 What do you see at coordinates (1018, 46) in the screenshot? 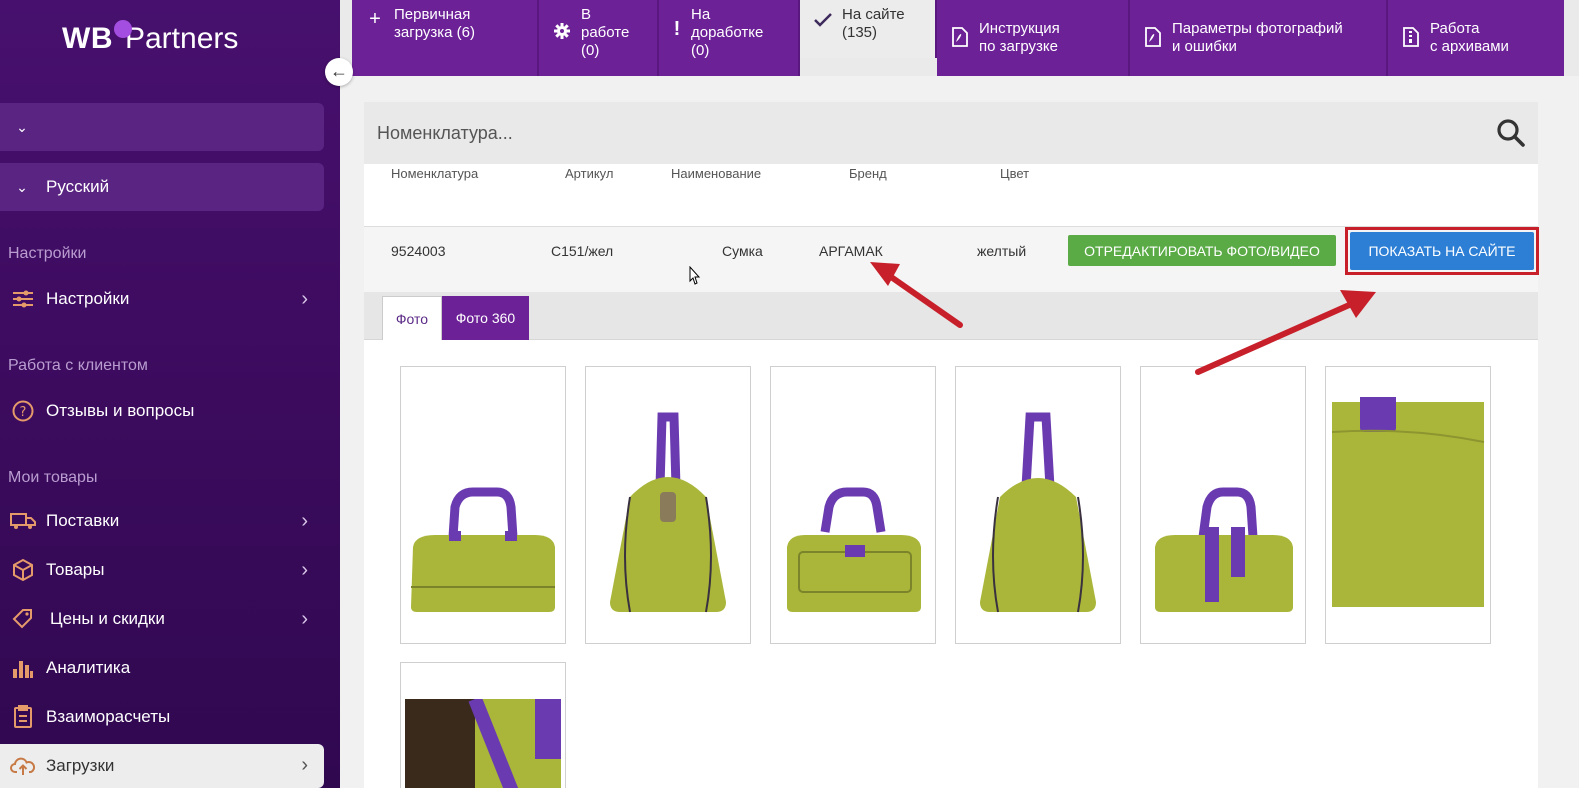
I see `tab-line: по загрузке` at bounding box center [1018, 46].